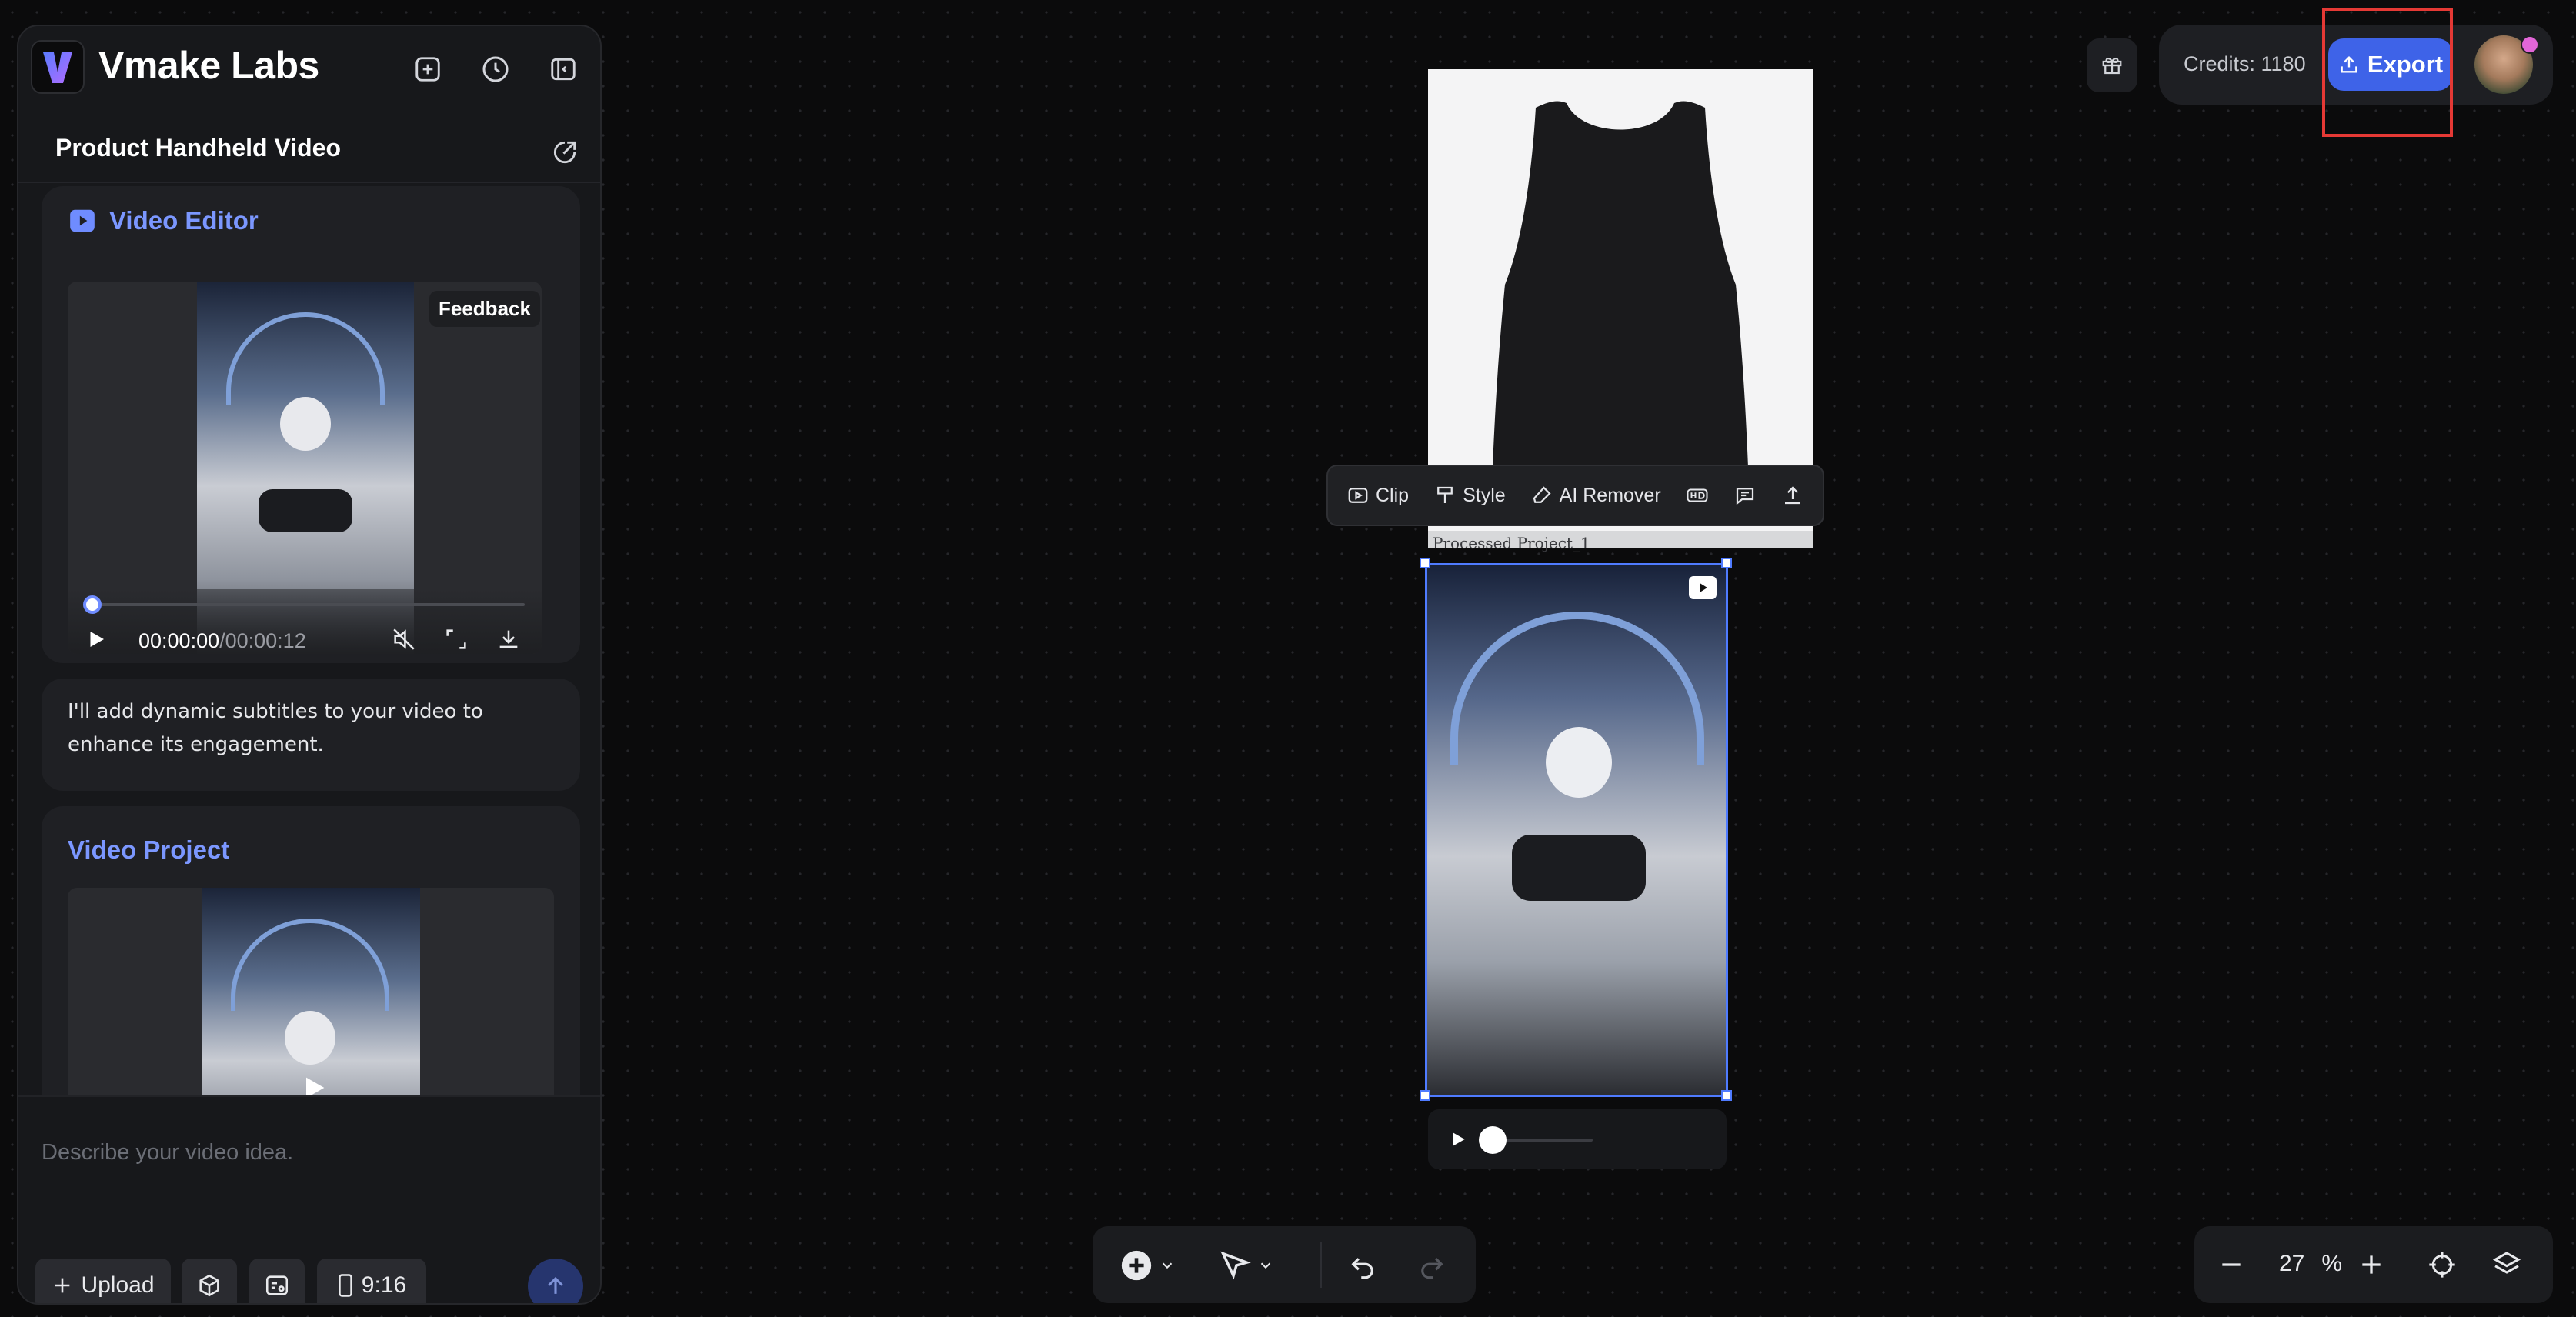 This screenshot has width=2576, height=1317. I want to click on time-readout: 00:00:00/00:00:12, so click(222, 641).